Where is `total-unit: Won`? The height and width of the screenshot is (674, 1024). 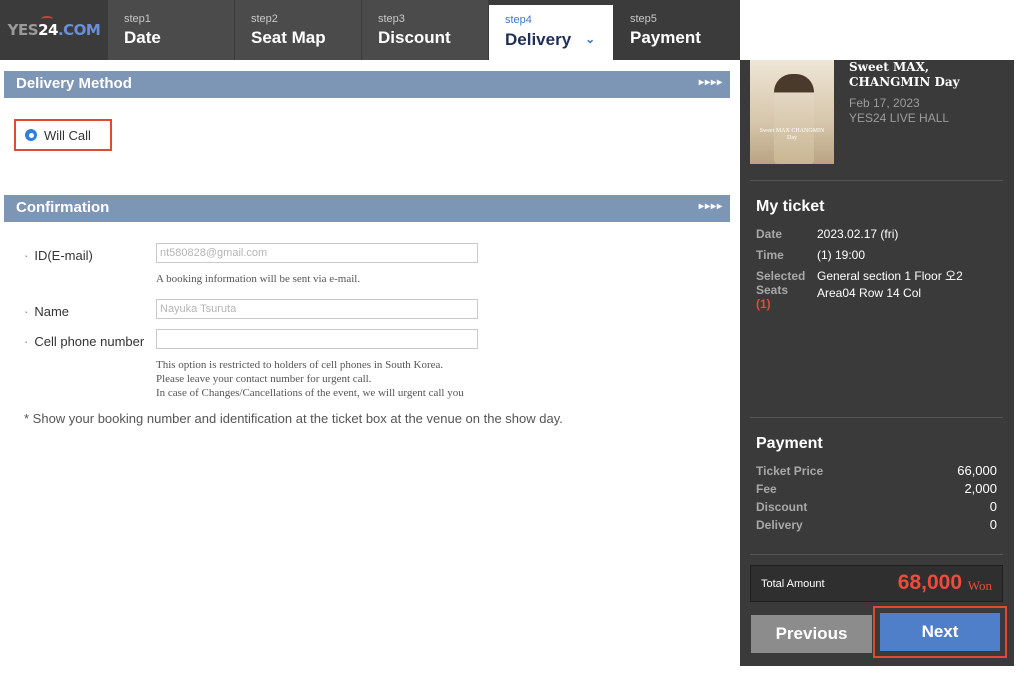
total-unit: Won is located at coordinates (979, 585).